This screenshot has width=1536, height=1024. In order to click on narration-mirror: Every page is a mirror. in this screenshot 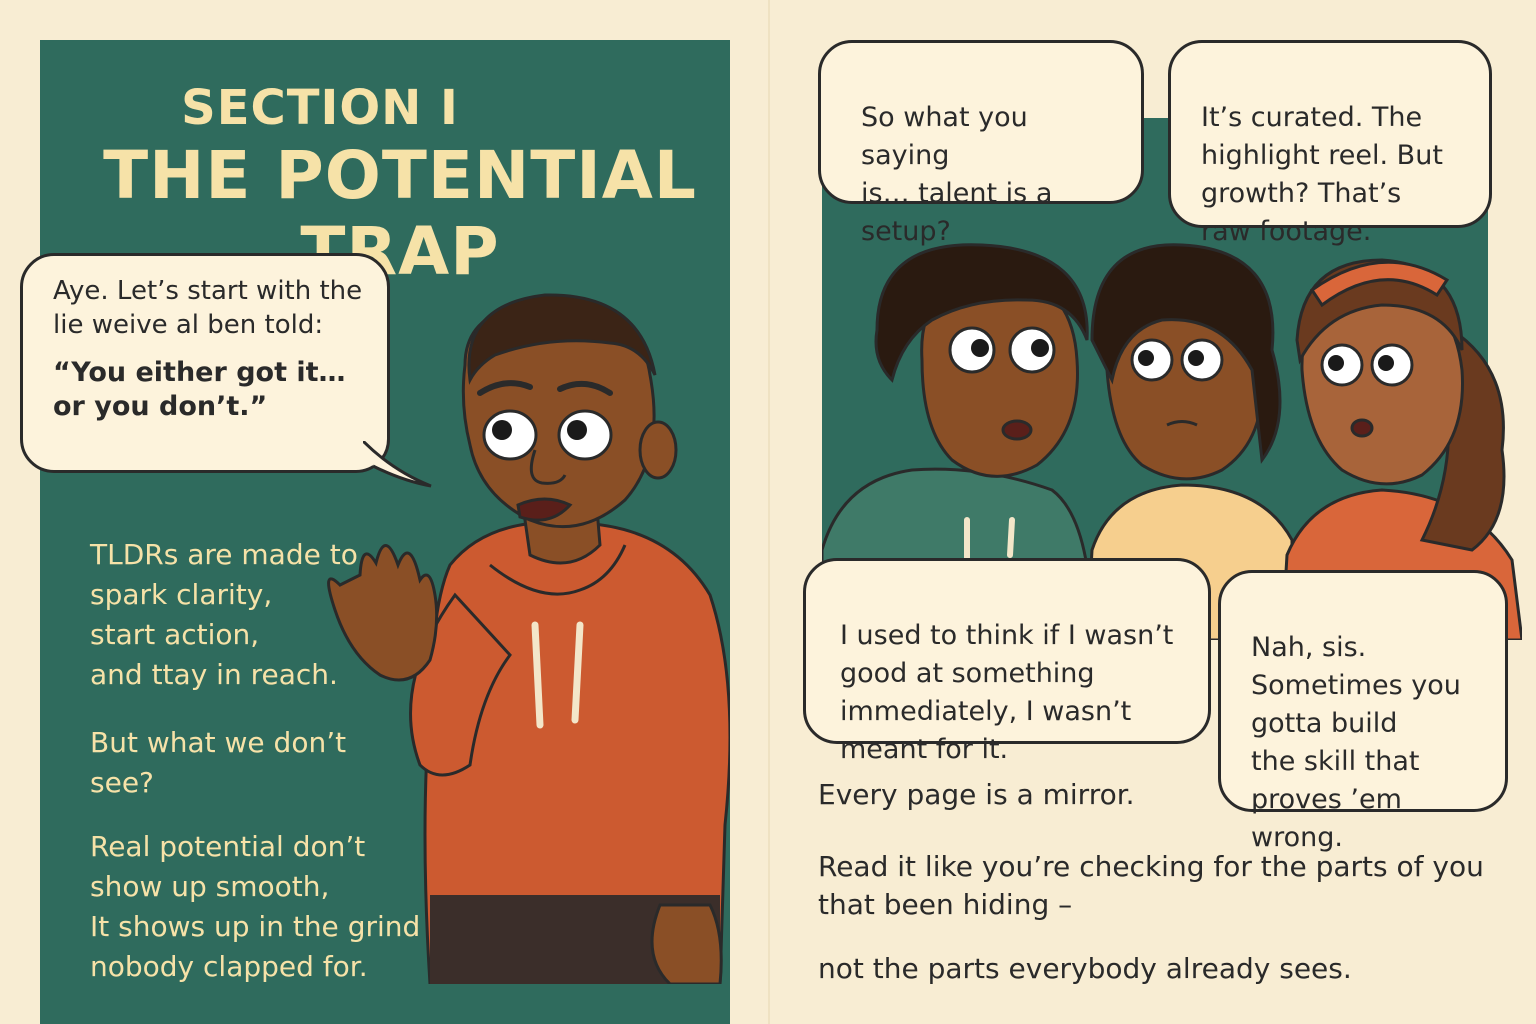, I will do `click(976, 794)`.